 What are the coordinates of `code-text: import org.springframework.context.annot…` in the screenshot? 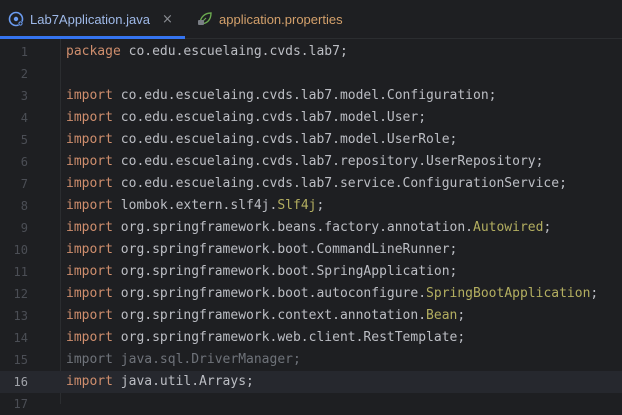 It's located at (265, 316).